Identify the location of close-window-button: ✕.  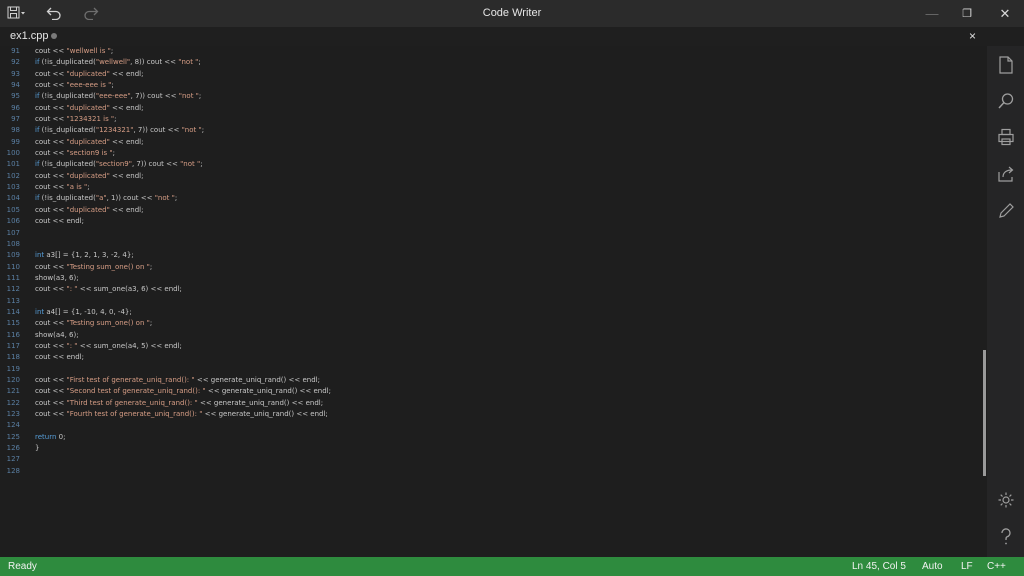
(1005, 13).